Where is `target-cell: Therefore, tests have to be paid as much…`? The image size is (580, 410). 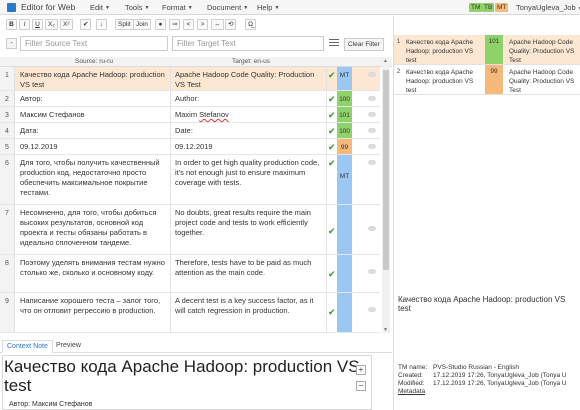 target-cell: Therefore, tests have to be paid as much… is located at coordinates (250, 268).